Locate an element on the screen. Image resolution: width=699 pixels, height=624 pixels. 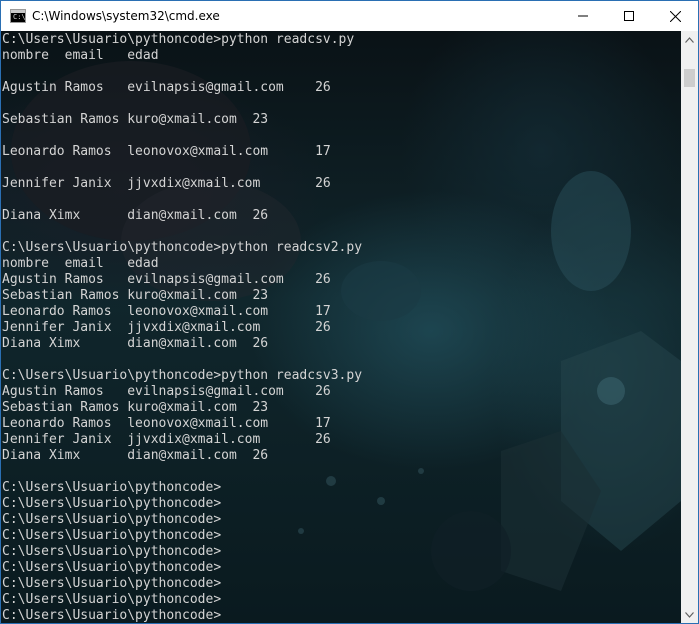
maximize-icon is located at coordinates (629, 16).